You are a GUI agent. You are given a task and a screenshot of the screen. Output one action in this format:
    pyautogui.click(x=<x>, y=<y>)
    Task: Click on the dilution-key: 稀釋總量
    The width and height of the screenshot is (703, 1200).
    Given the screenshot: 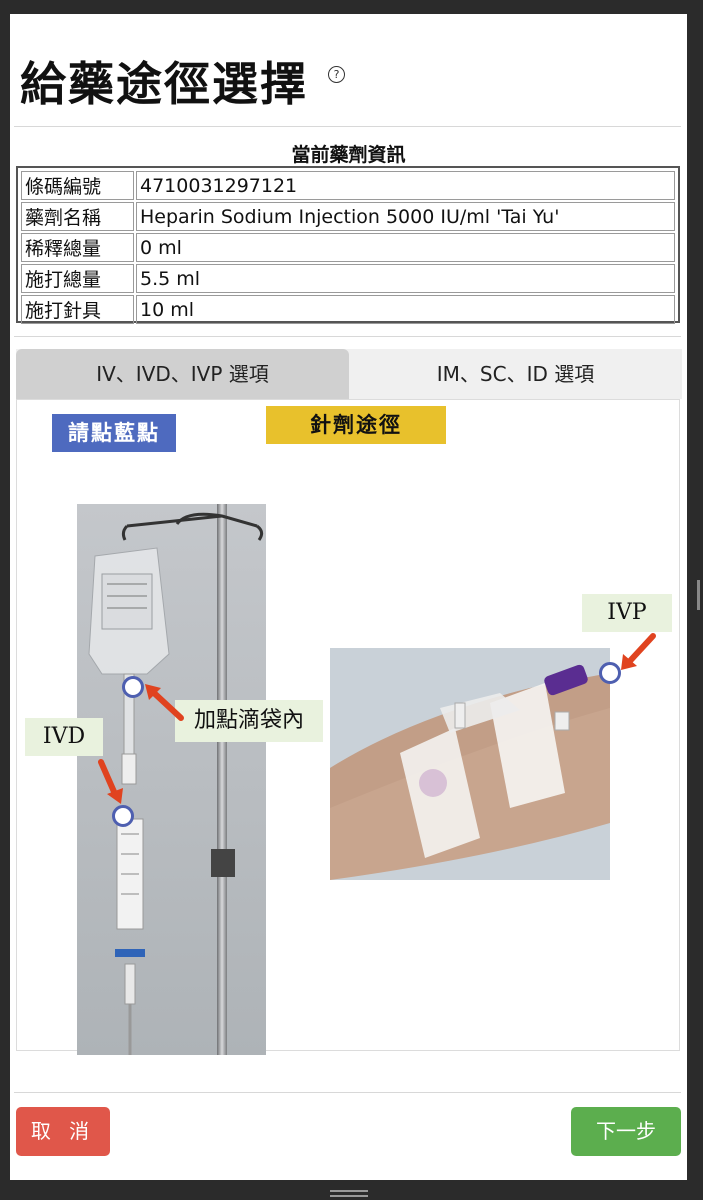 What is the action you would take?
    pyautogui.click(x=77, y=247)
    